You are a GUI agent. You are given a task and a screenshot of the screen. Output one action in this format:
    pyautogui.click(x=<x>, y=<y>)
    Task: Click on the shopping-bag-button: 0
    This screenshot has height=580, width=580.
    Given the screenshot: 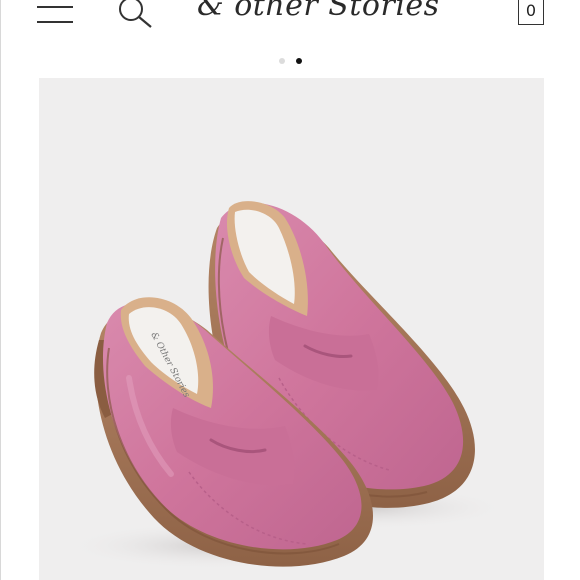 What is the action you would take?
    pyautogui.click(x=531, y=12)
    